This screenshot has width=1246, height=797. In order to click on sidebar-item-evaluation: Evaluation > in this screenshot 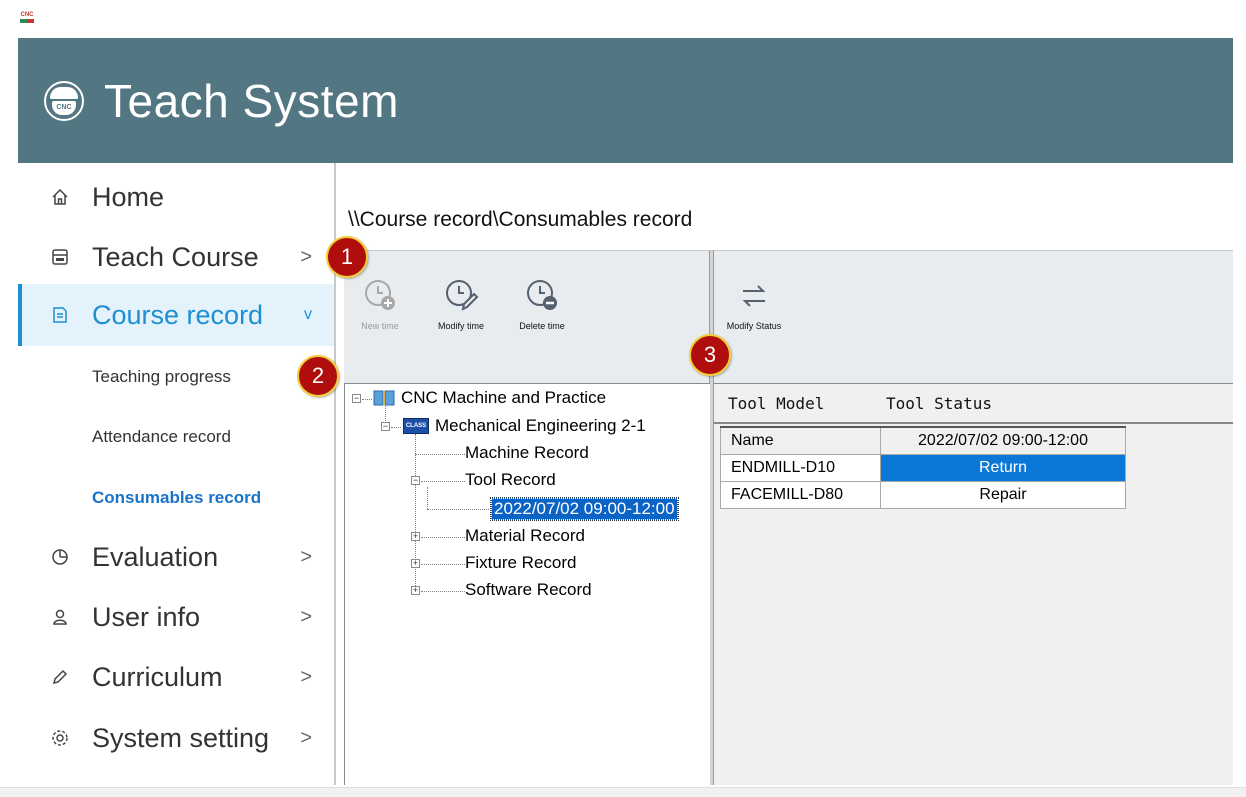, I will do `click(176, 557)`.